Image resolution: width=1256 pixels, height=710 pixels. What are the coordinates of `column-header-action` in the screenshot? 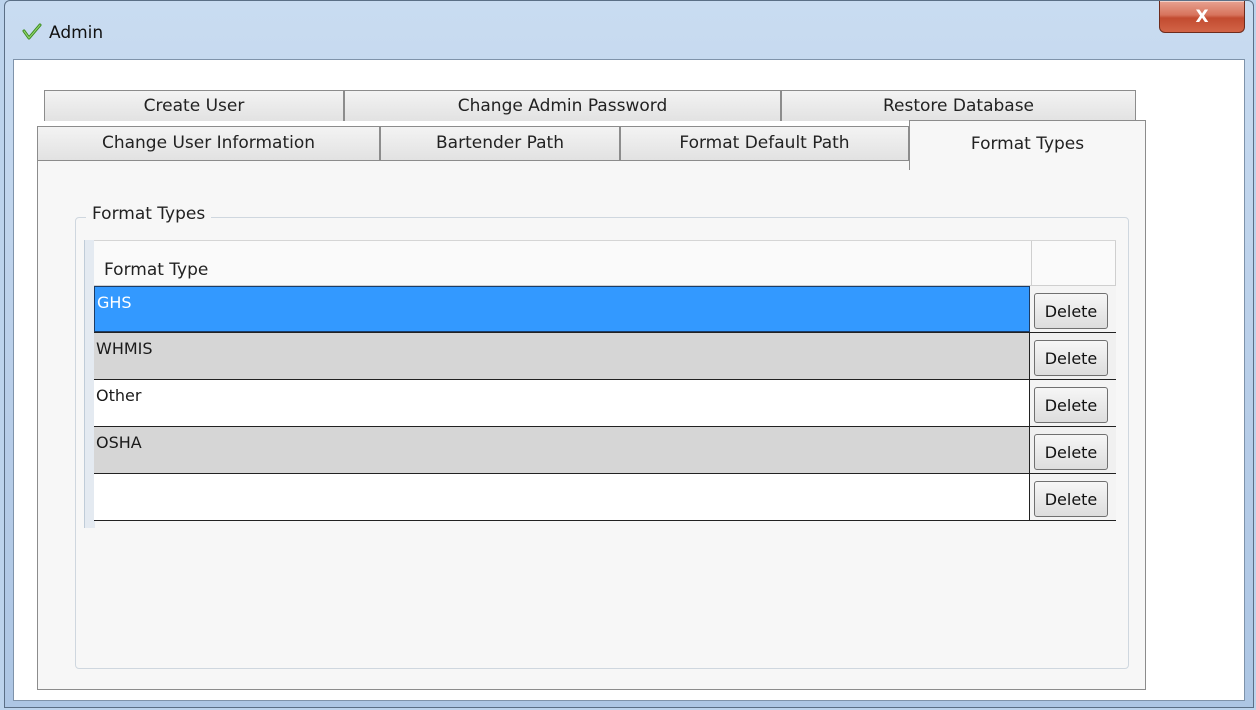 It's located at (1074, 263).